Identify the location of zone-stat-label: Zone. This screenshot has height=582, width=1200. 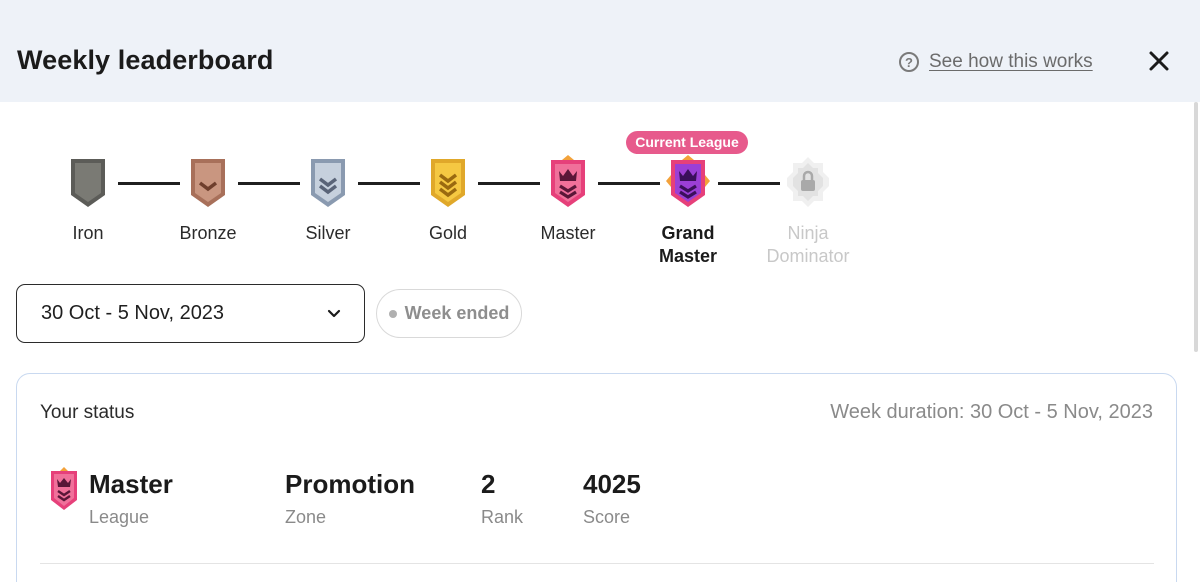
(306, 517).